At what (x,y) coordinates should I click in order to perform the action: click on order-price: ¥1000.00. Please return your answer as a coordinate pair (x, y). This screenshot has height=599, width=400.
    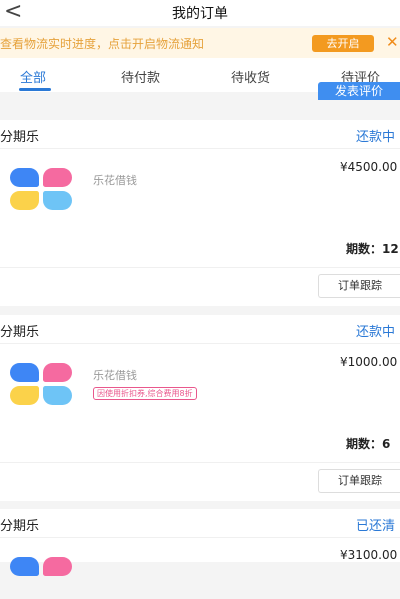
    Looking at the image, I should click on (369, 362).